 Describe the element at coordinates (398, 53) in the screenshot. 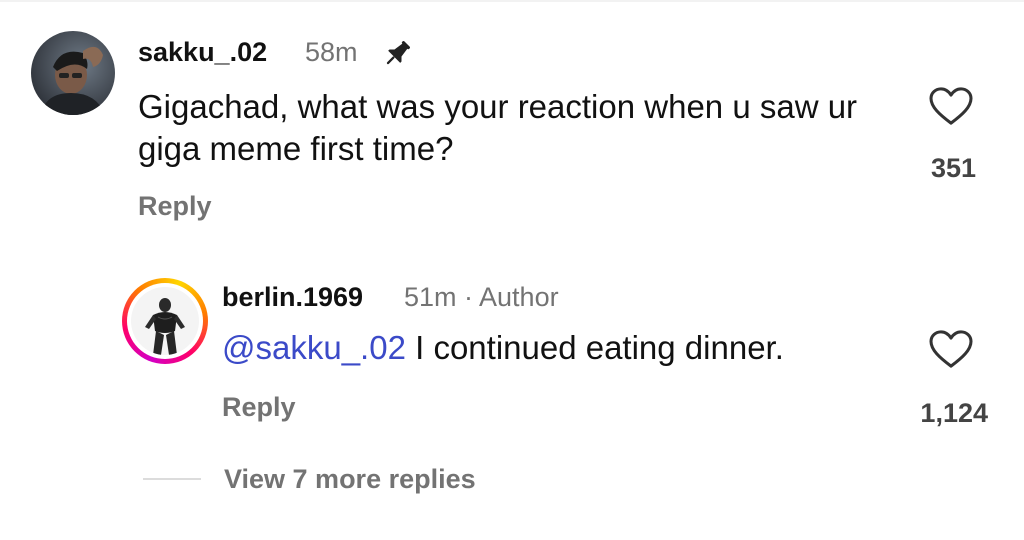

I see `pin-icon` at that location.